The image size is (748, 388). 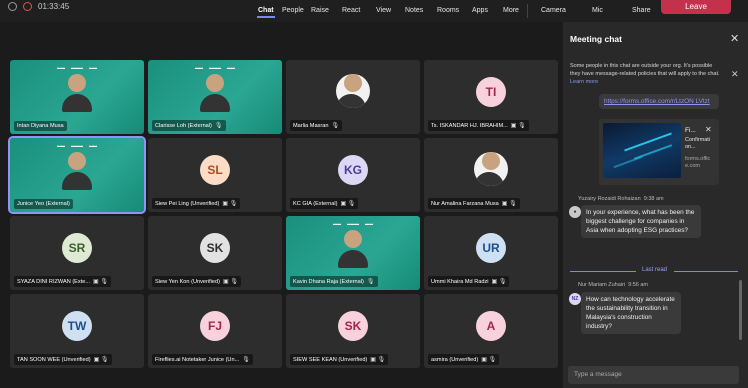 I want to click on participant-tile: SK Siew Yen Kon (Unverified) ▣ 🎙, so click(x=215, y=253).